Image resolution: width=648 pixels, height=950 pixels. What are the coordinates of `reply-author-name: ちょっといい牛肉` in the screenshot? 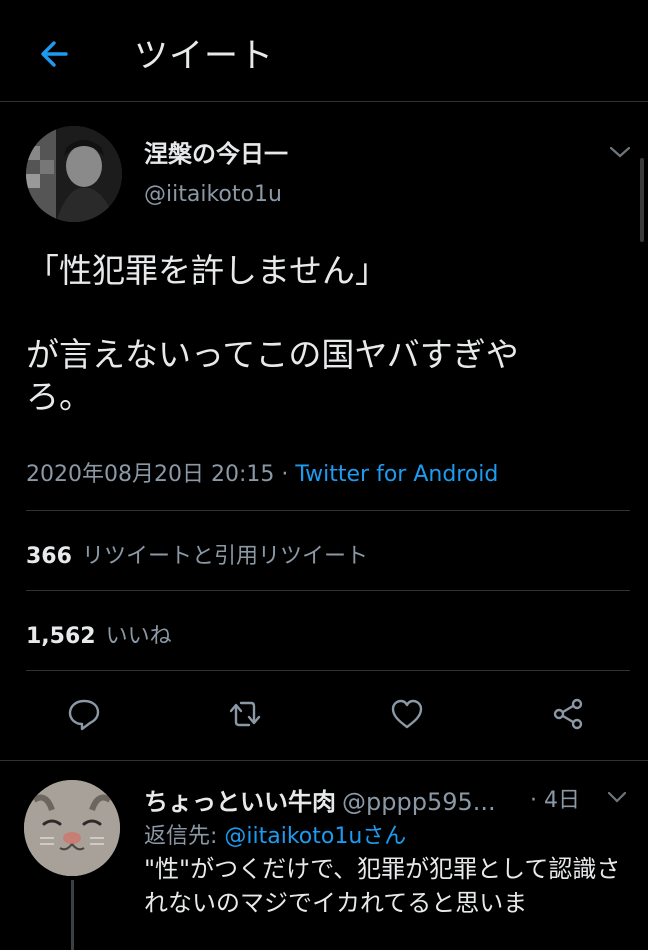 It's located at (240, 802).